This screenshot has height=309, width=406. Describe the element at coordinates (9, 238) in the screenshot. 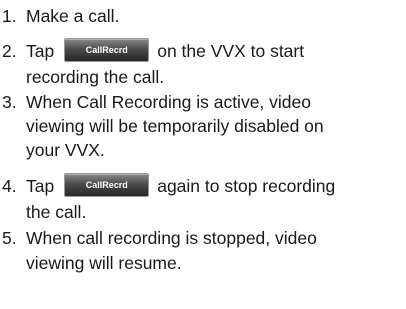

I see `step-number: 5.` at that location.